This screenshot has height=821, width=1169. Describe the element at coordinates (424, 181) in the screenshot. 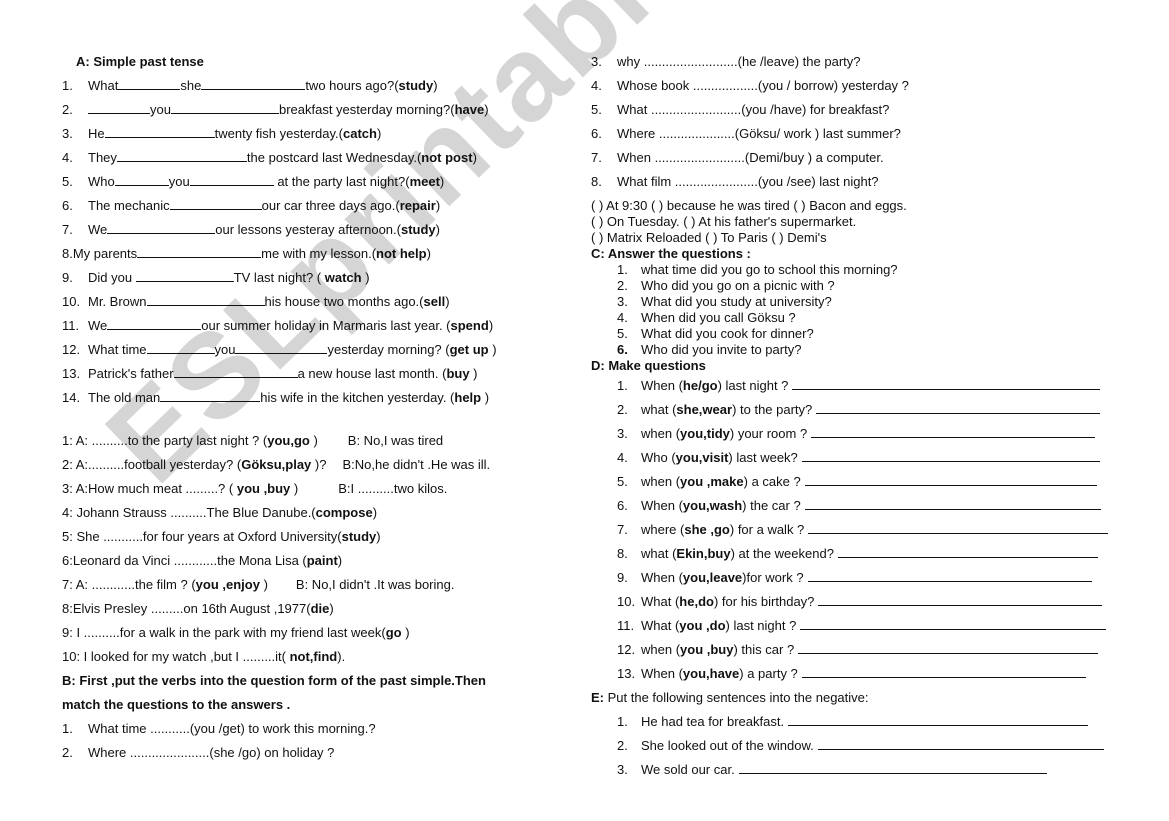

I see `verb-hint: meet` at that location.